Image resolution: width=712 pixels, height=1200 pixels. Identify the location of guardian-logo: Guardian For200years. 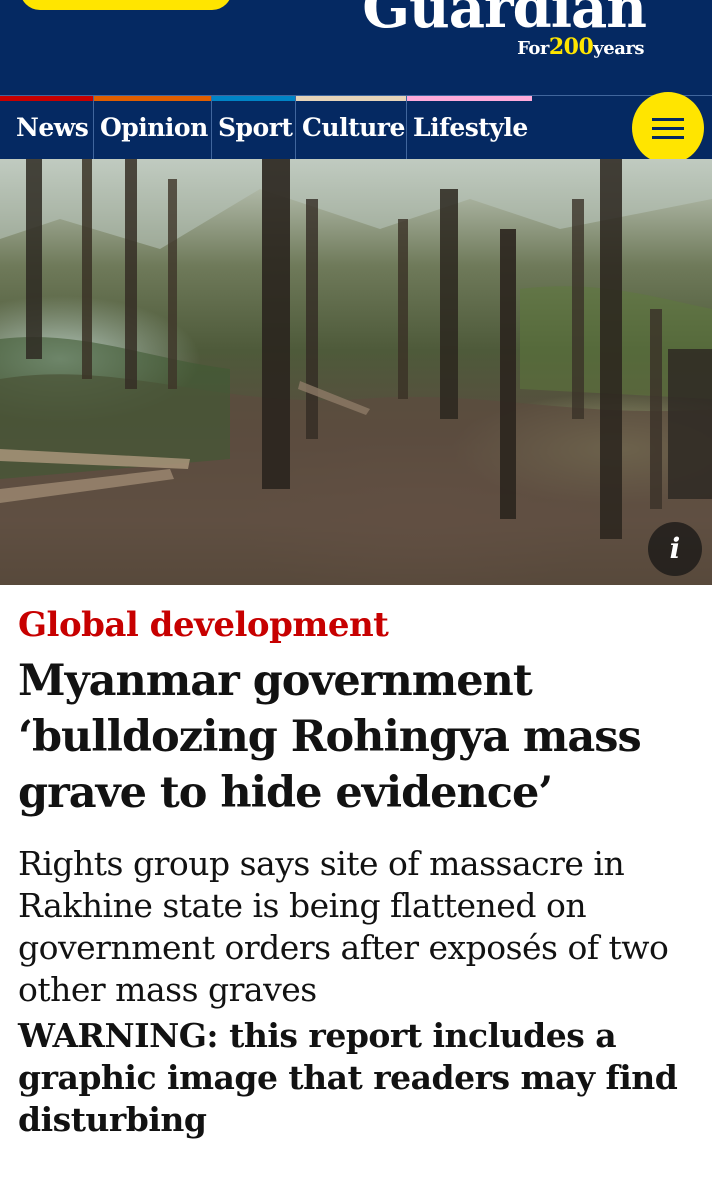
(504, 30).